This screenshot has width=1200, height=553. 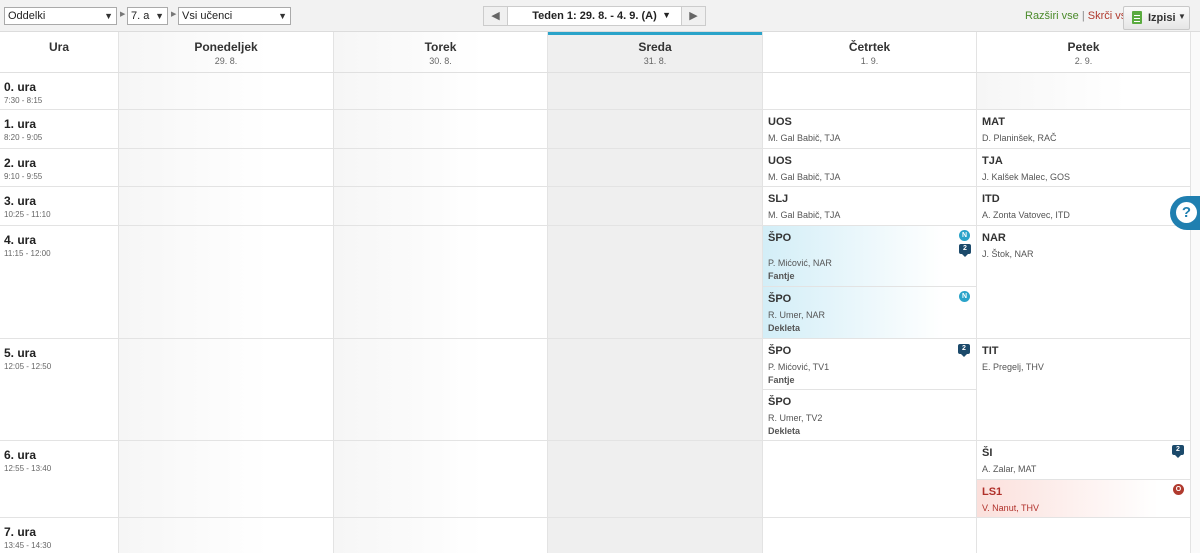 What do you see at coordinates (595, 517) in the screenshot?
I see `row-divider` at bounding box center [595, 517].